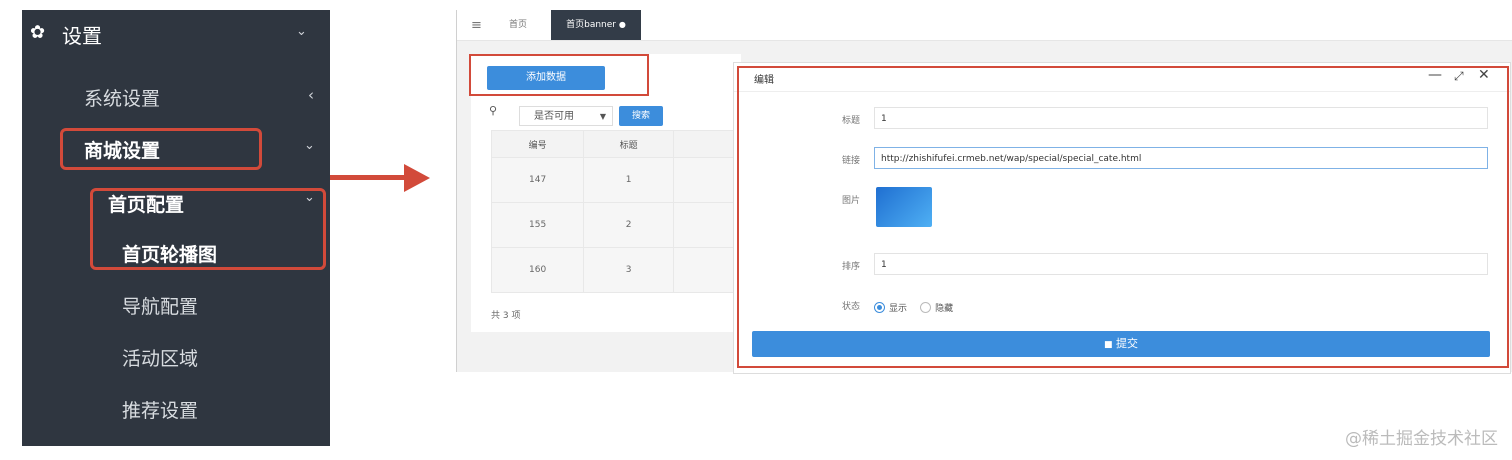 The height and width of the screenshot is (460, 1512). I want to click on tab-label: 首页banner, so click(591, 25).